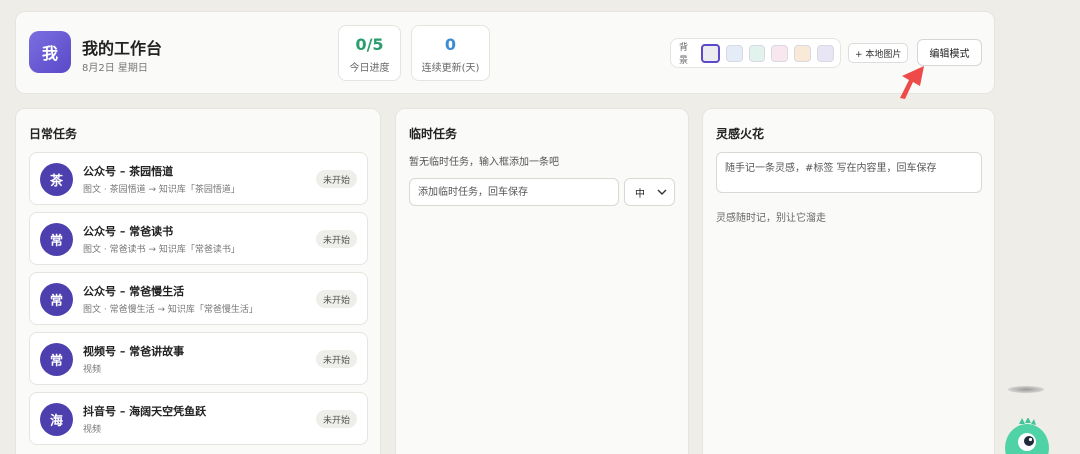  Describe the element at coordinates (684, 54) in the screenshot. I see `background-label: 背景` at that location.